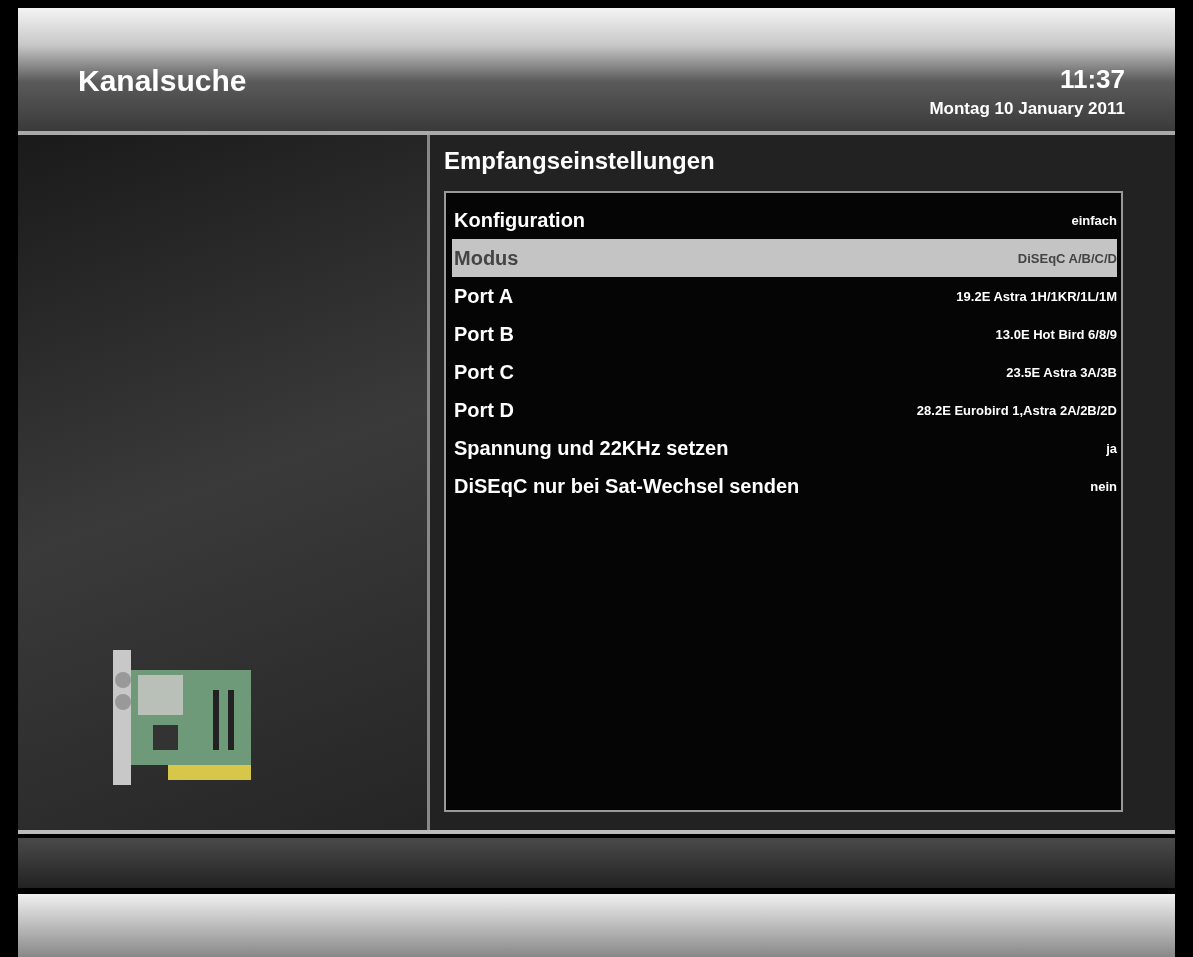 The image size is (1193, 957). What do you see at coordinates (484, 372) in the screenshot?
I see `setting-label: Port C` at bounding box center [484, 372].